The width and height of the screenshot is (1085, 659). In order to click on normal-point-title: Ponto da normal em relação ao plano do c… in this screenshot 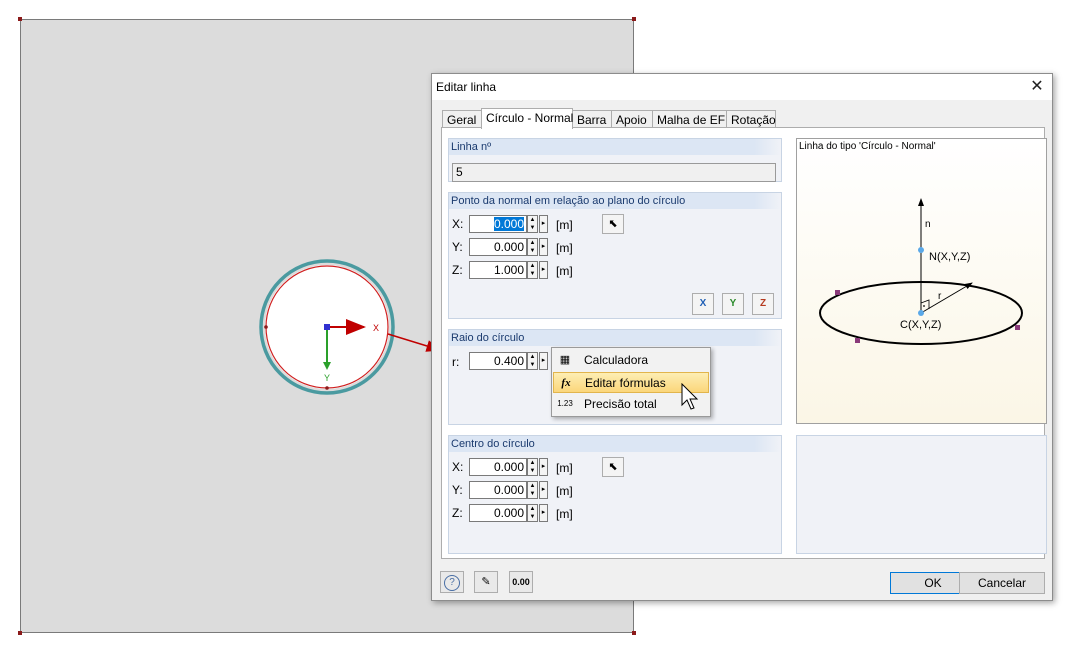, I will do `click(615, 201)`.